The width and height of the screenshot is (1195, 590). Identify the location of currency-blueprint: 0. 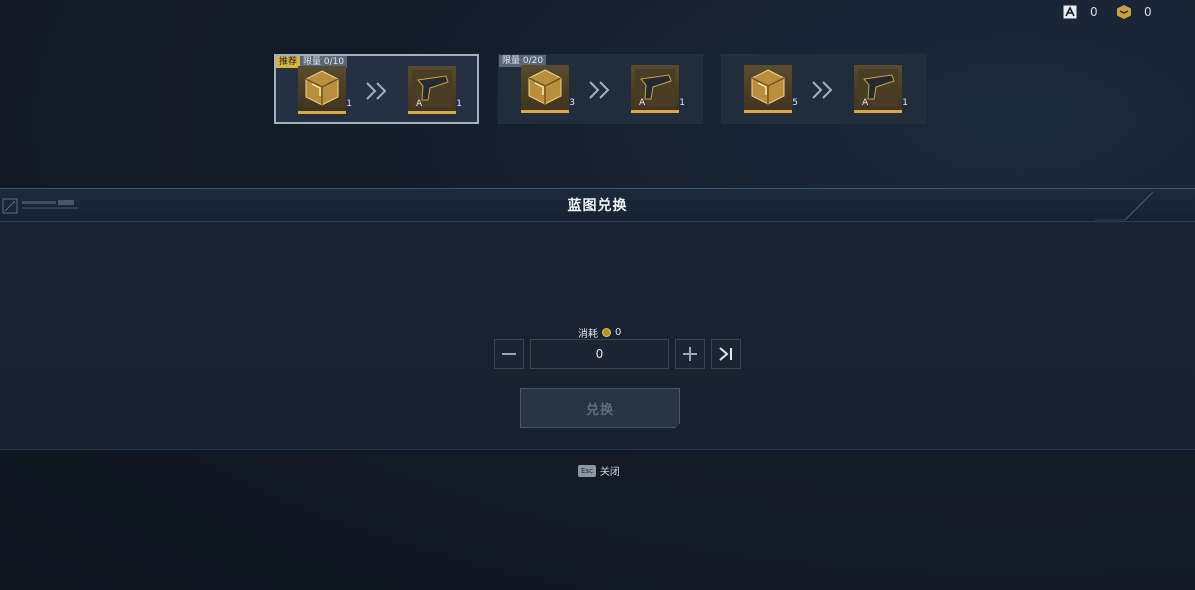
(1080, 12).